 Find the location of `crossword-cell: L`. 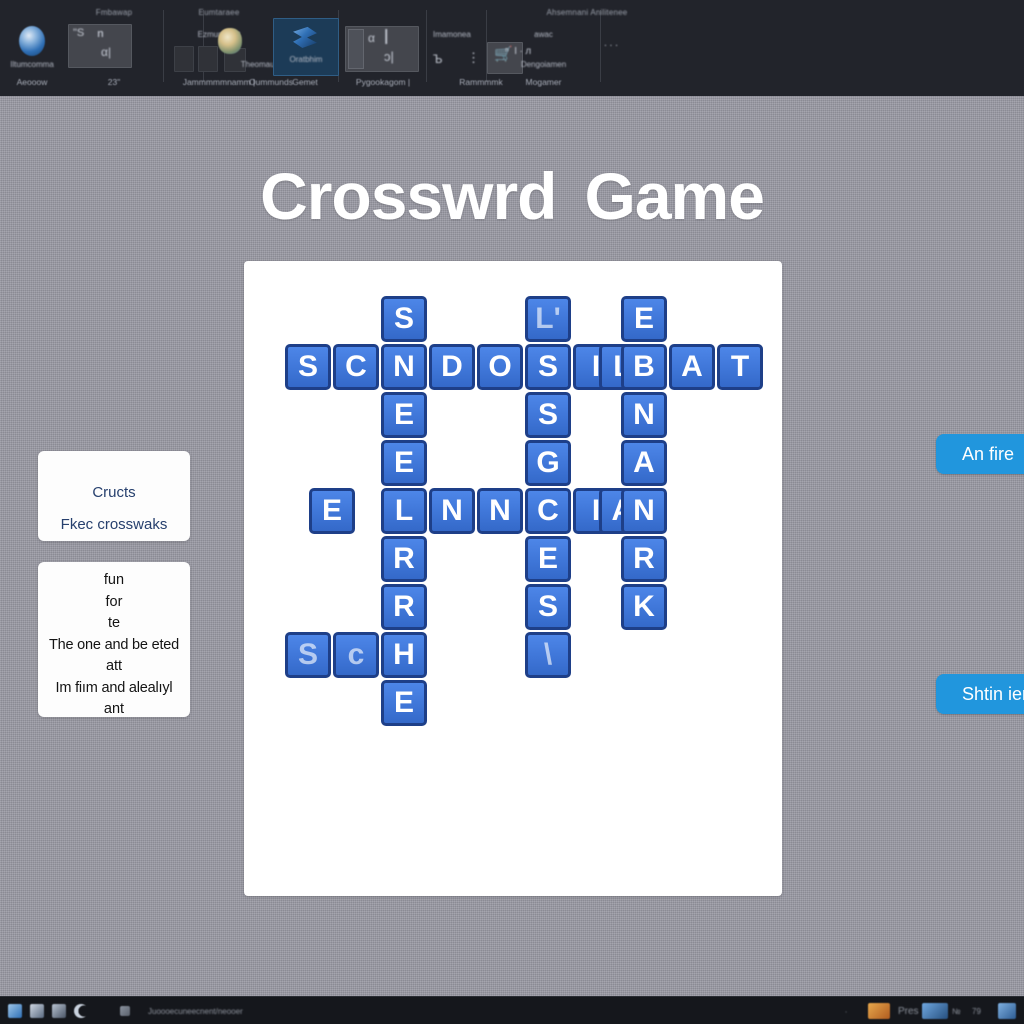

crossword-cell: L is located at coordinates (404, 511).